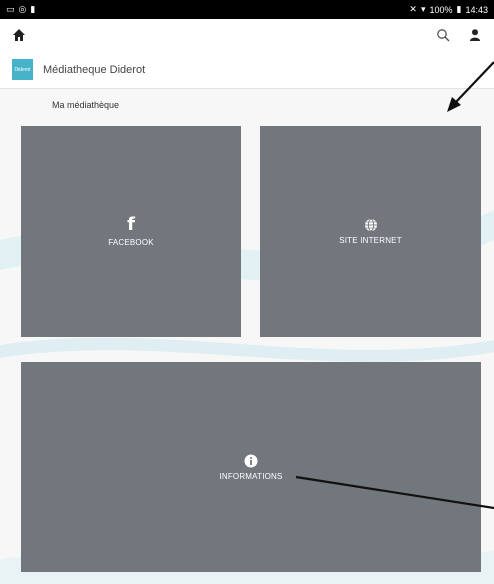 The height and width of the screenshot is (584, 494). Describe the element at coordinates (94, 69) in the screenshot. I see `library-name: Médiatheque Diderot` at that location.